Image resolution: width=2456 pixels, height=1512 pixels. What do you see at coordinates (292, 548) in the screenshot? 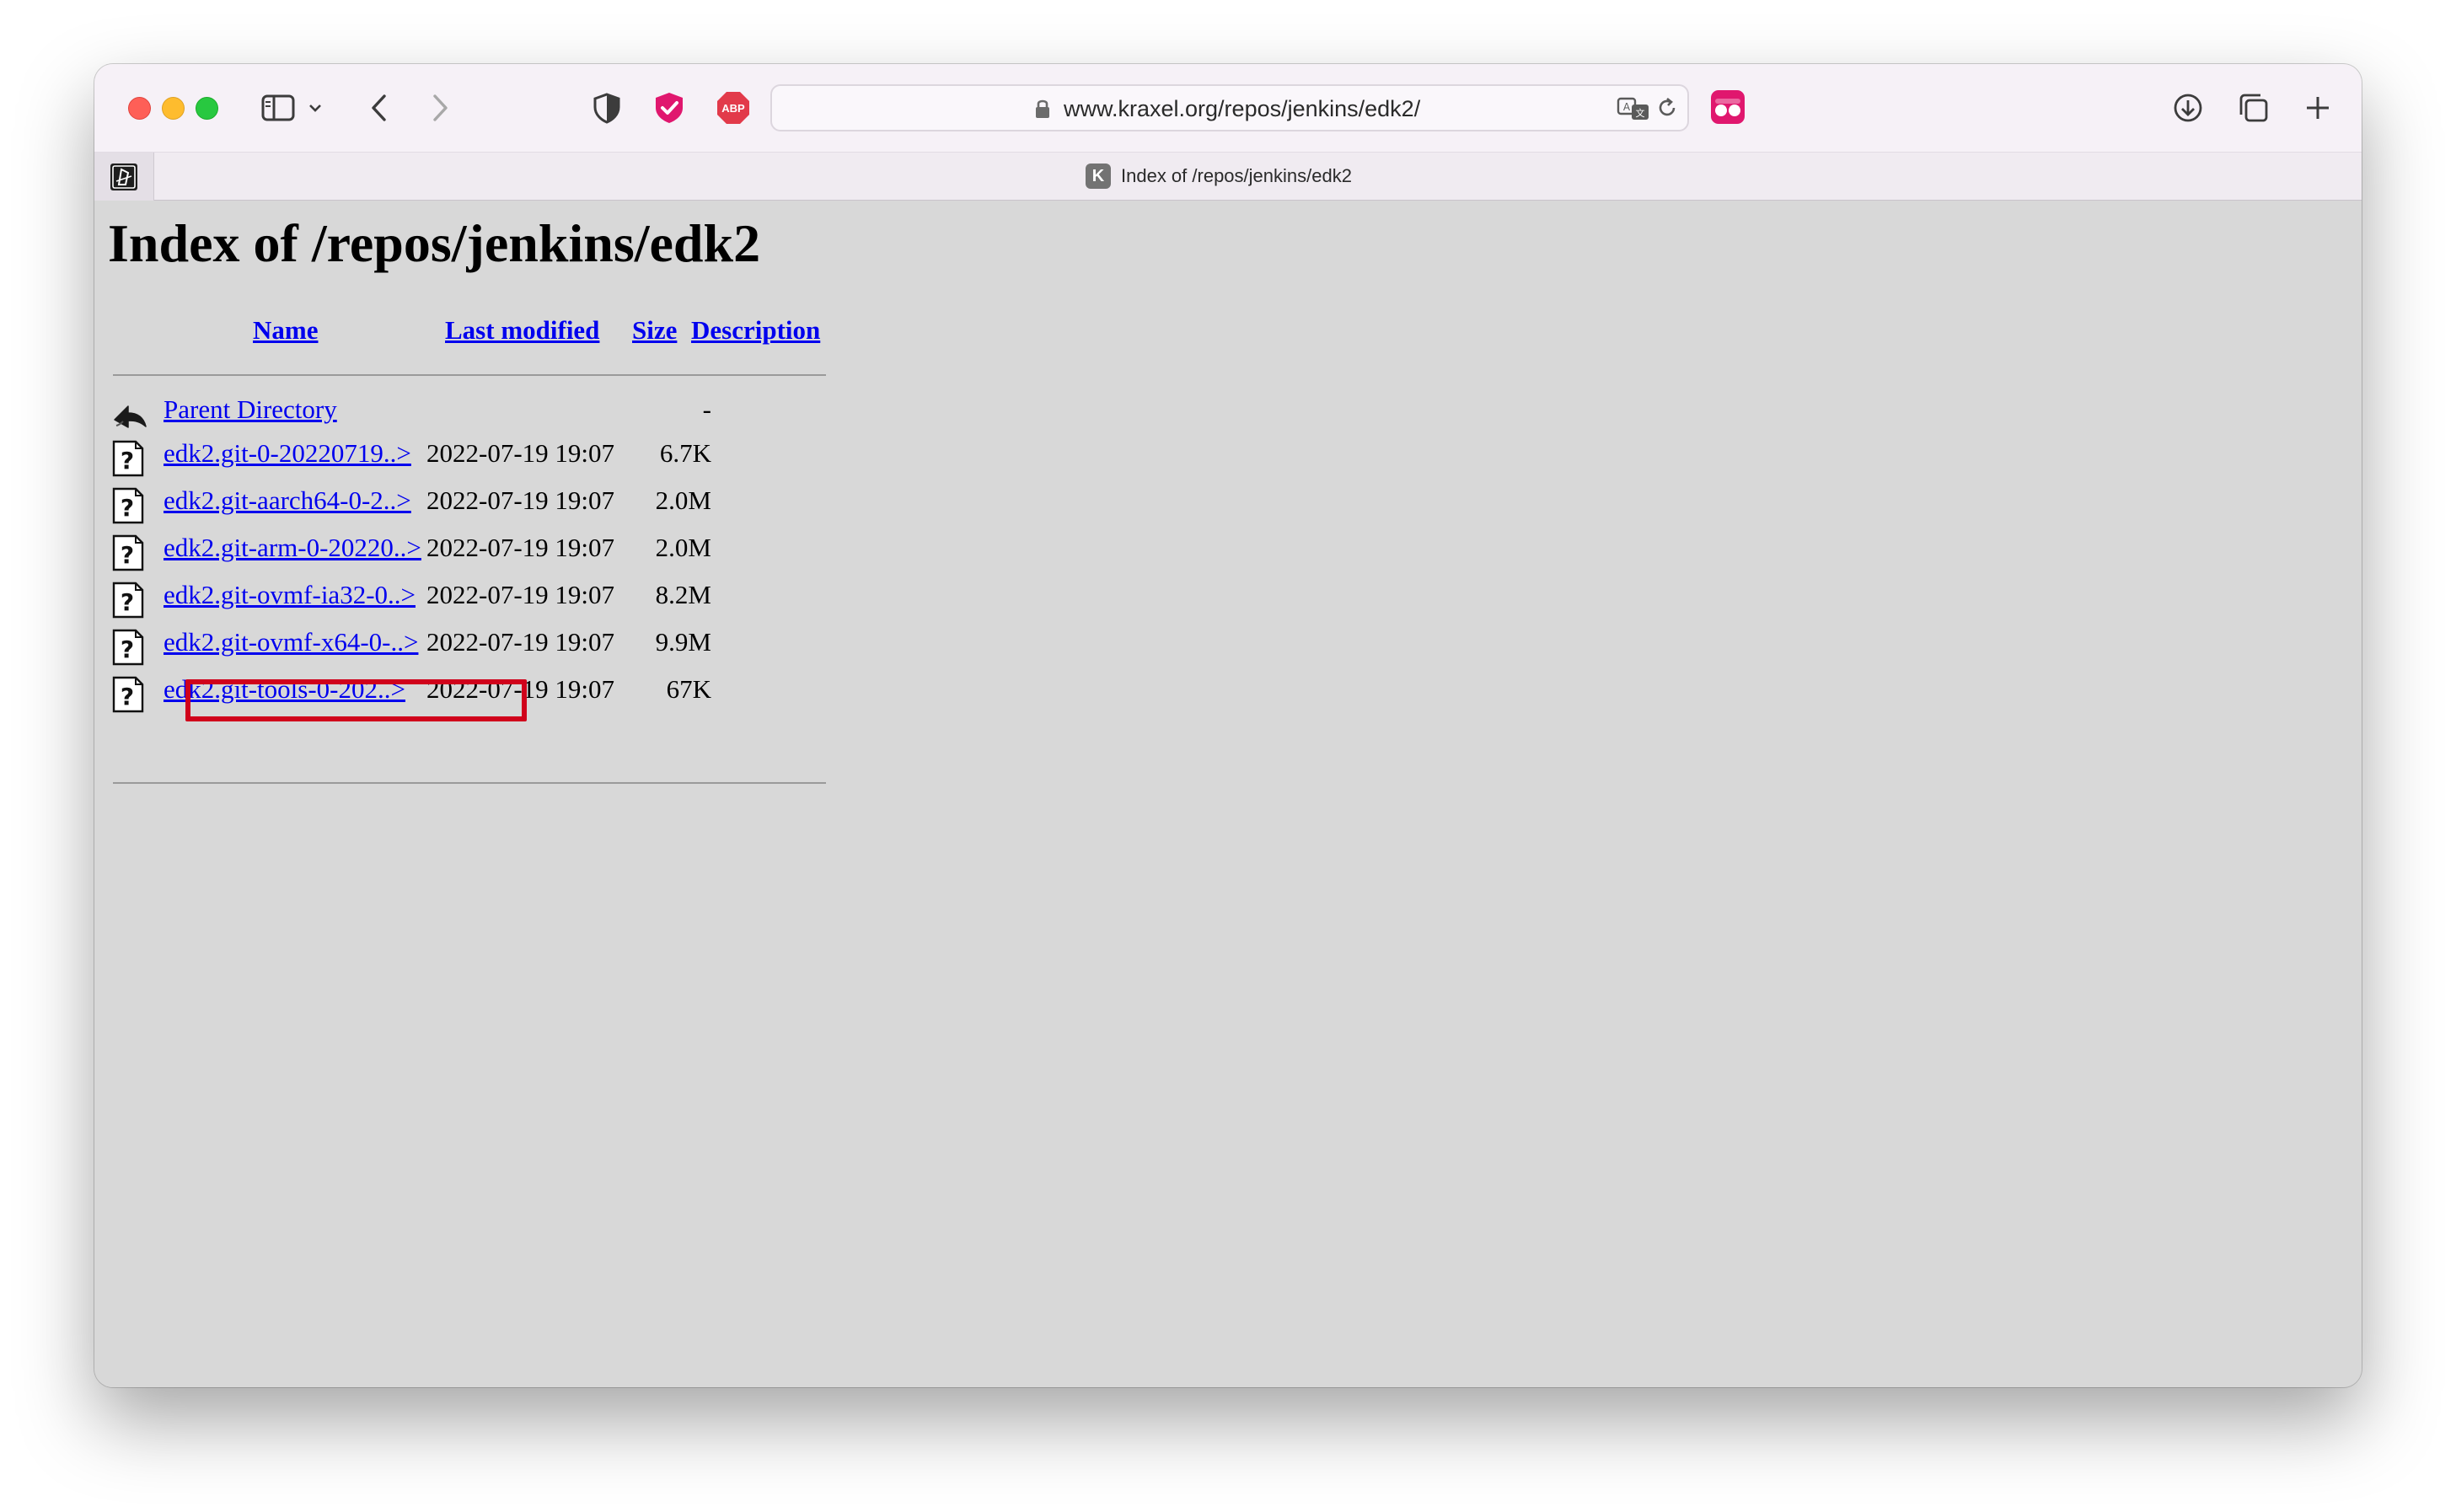
I see `file-link: edk2.git-arm-0-20220..>` at bounding box center [292, 548].